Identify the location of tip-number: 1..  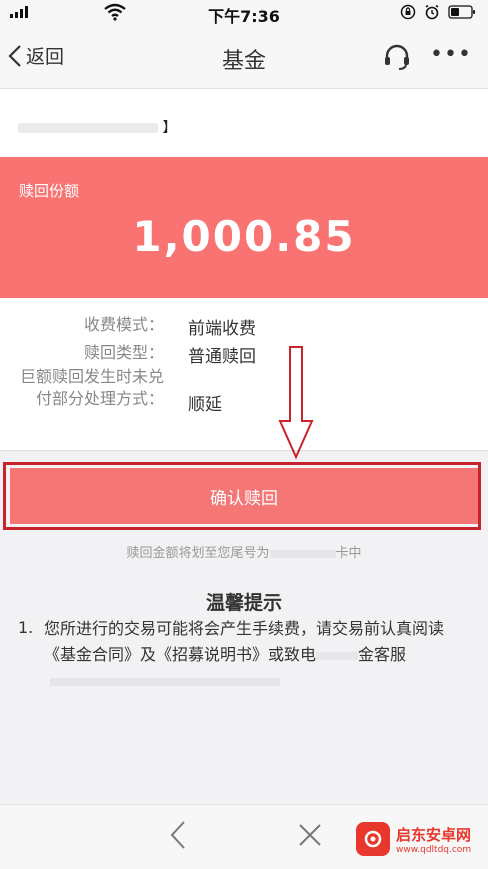
(26, 627).